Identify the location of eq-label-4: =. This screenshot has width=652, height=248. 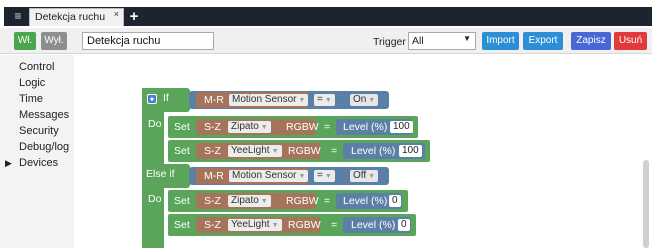
(334, 225).